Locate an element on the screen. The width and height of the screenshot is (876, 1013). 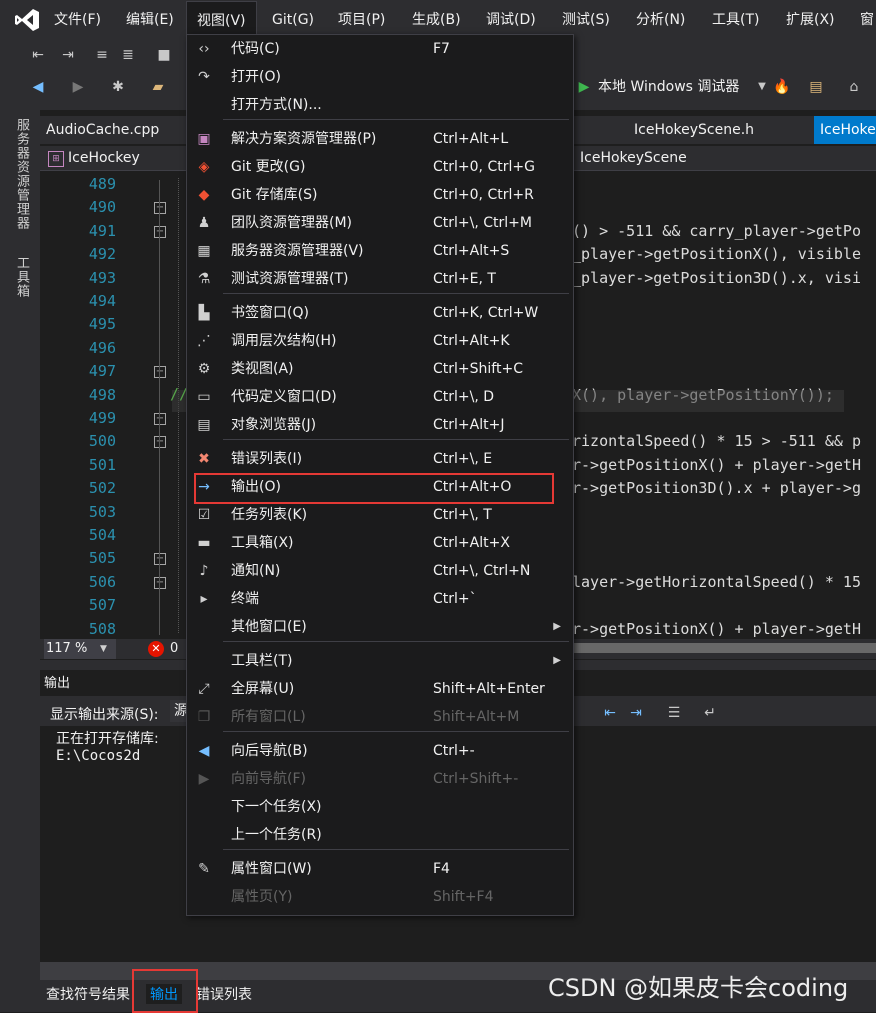
view-menu-item: ‹› 代码(C) F7 is located at coordinates (380, 49).